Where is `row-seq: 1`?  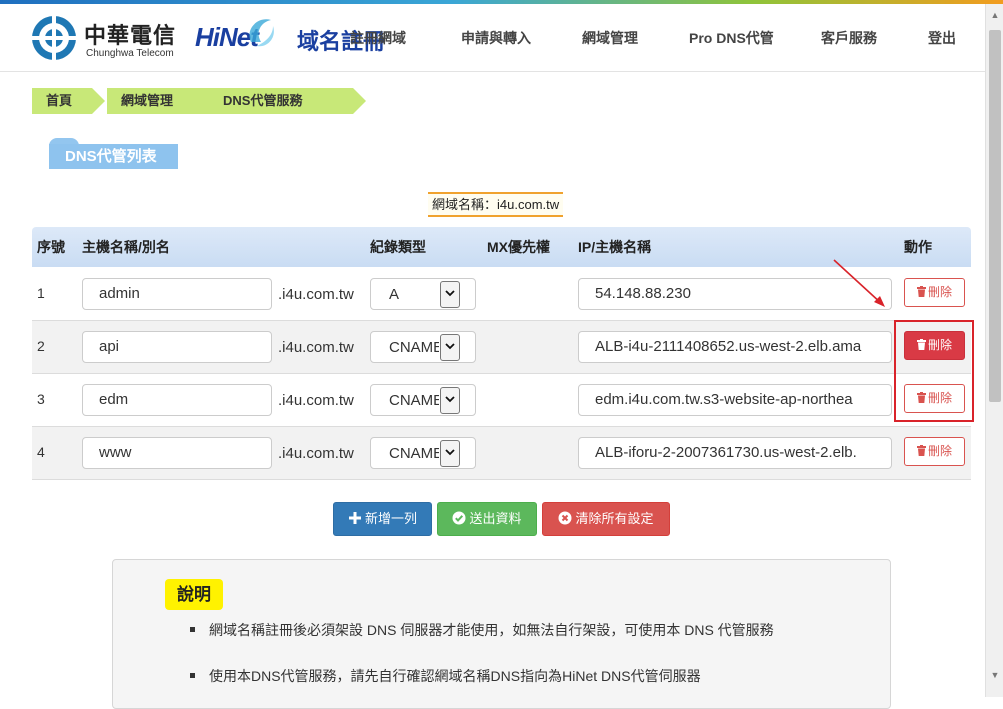 row-seq: 1 is located at coordinates (41, 293).